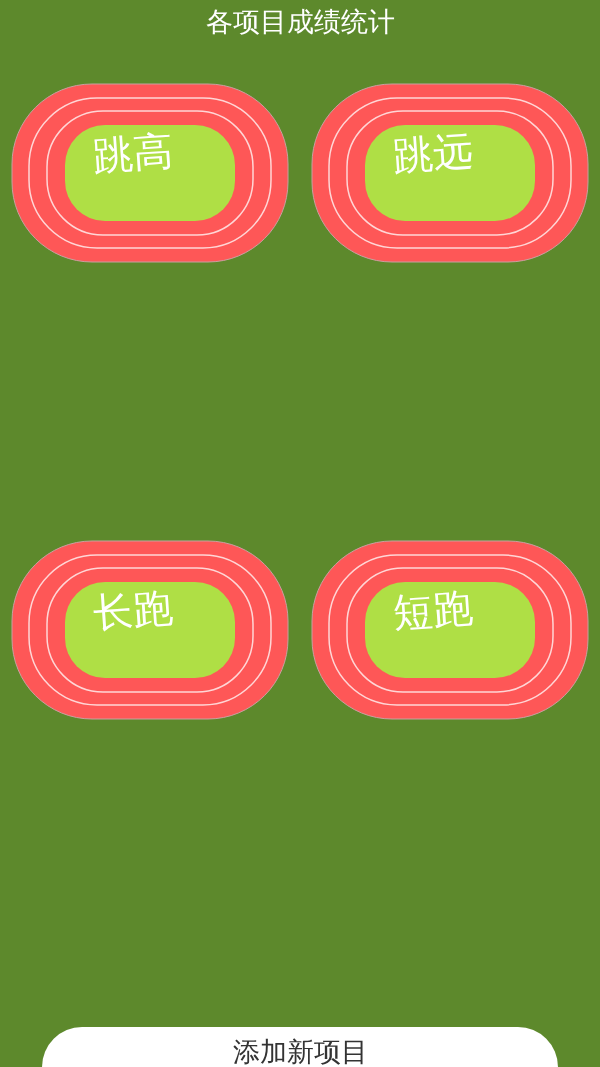 The width and height of the screenshot is (600, 1067). Describe the element at coordinates (450, 173) in the screenshot. I see `event-track-button: 跳远` at that location.